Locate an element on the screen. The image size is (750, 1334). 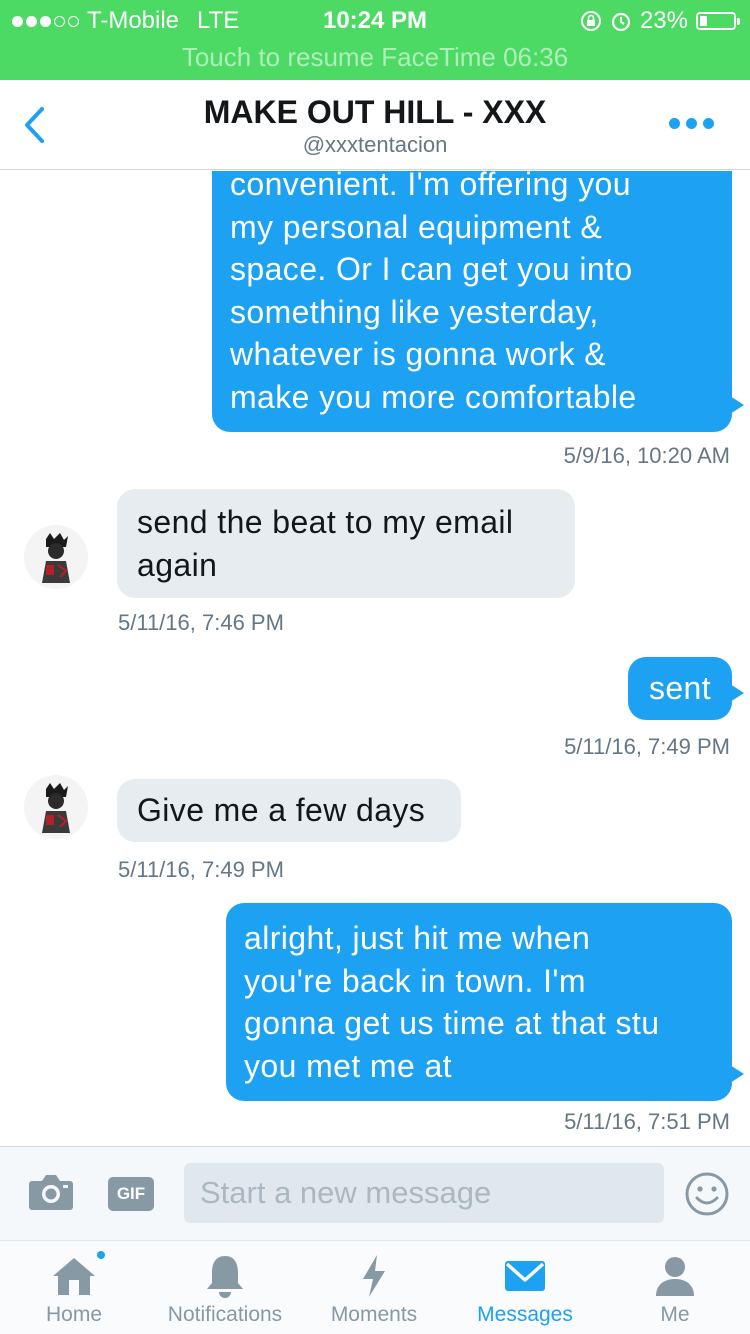
alarm-icon is located at coordinates (621, 22).